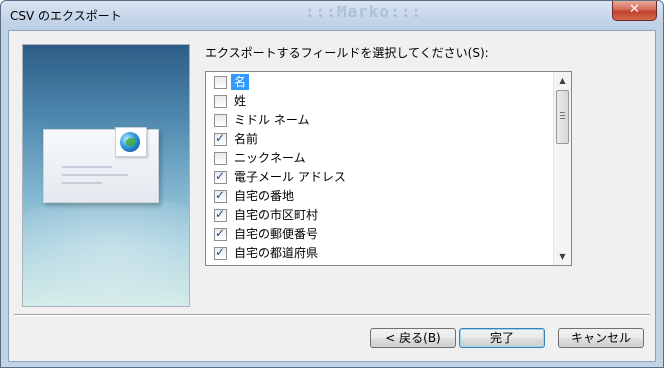 The image size is (664, 368). I want to click on field-label: 名, so click(240, 82).